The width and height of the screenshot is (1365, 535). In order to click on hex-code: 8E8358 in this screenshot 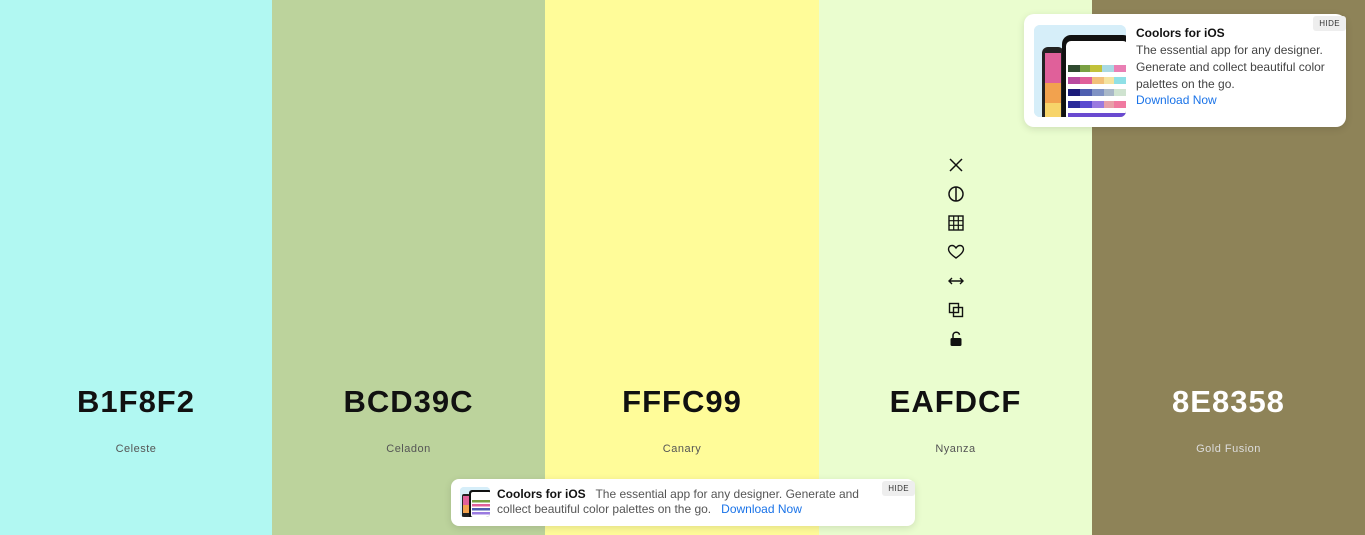, I will do `click(1228, 402)`.